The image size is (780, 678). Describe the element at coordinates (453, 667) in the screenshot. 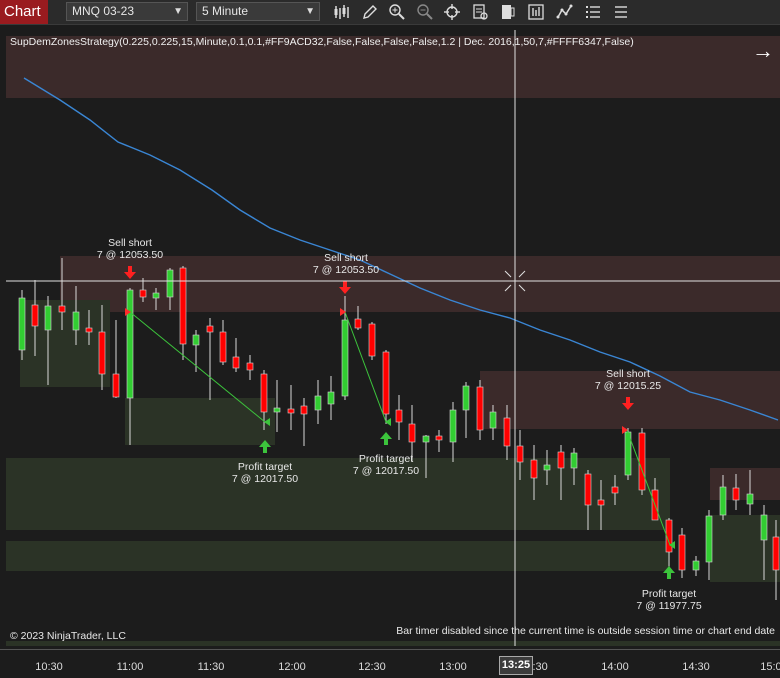

I see `time-axis-label: 13:00` at that location.